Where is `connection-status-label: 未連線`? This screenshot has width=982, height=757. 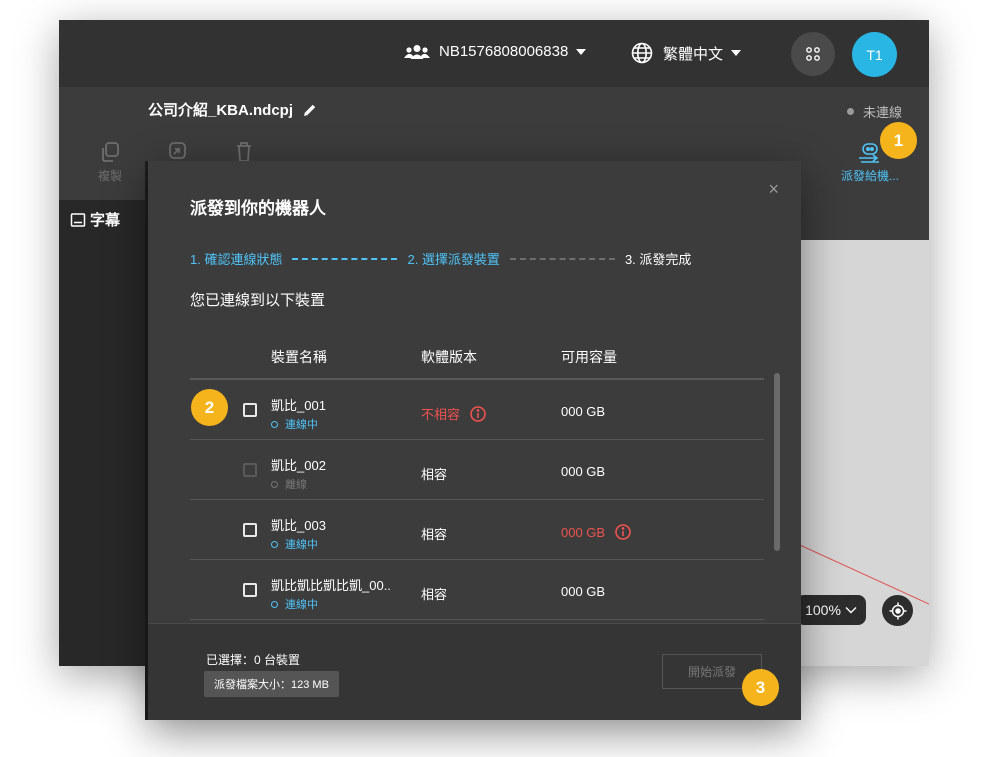
connection-status-label: 未連線 is located at coordinates (882, 112).